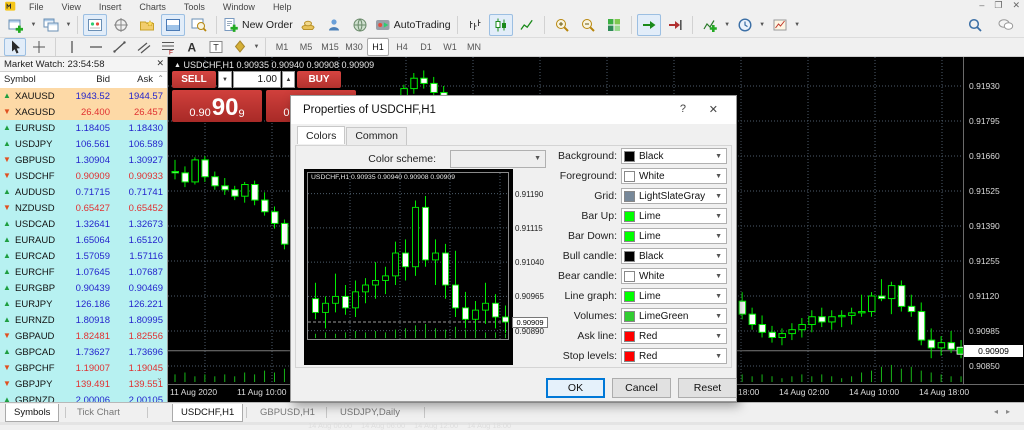 This screenshot has height=430, width=1024. Describe the element at coordinates (20, 79) in the screenshot. I see `col-symbol: Symbol` at that location.